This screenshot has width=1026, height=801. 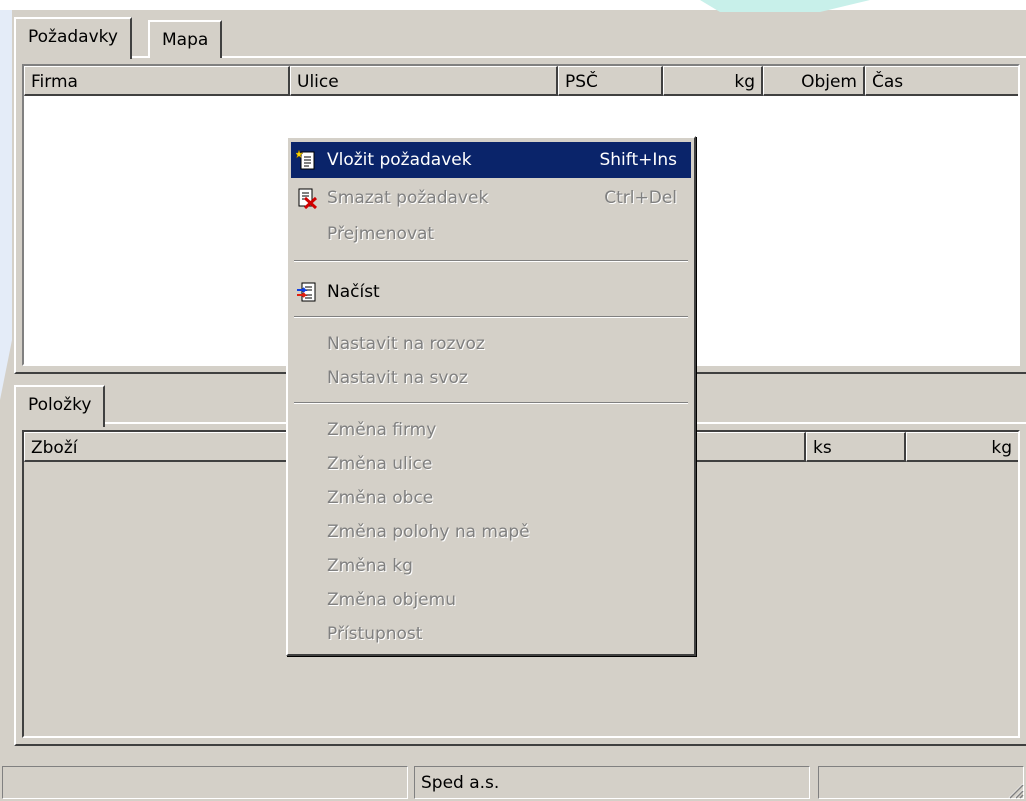 I want to click on menu-item-label: Přejmenovat, so click(x=381, y=234).